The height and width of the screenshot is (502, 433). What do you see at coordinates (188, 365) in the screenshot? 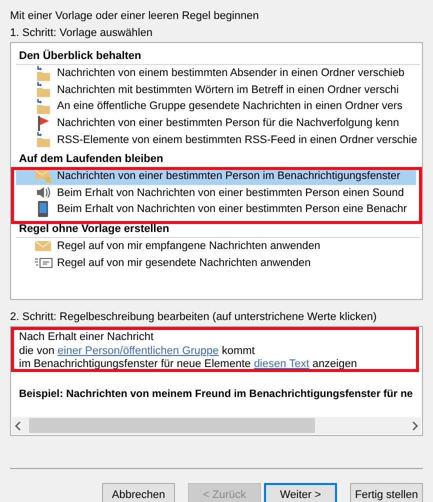
I see `rule-condition-line: im Benachrichtigungsfenster für neue Elemente diesen Text anzeigen` at bounding box center [188, 365].